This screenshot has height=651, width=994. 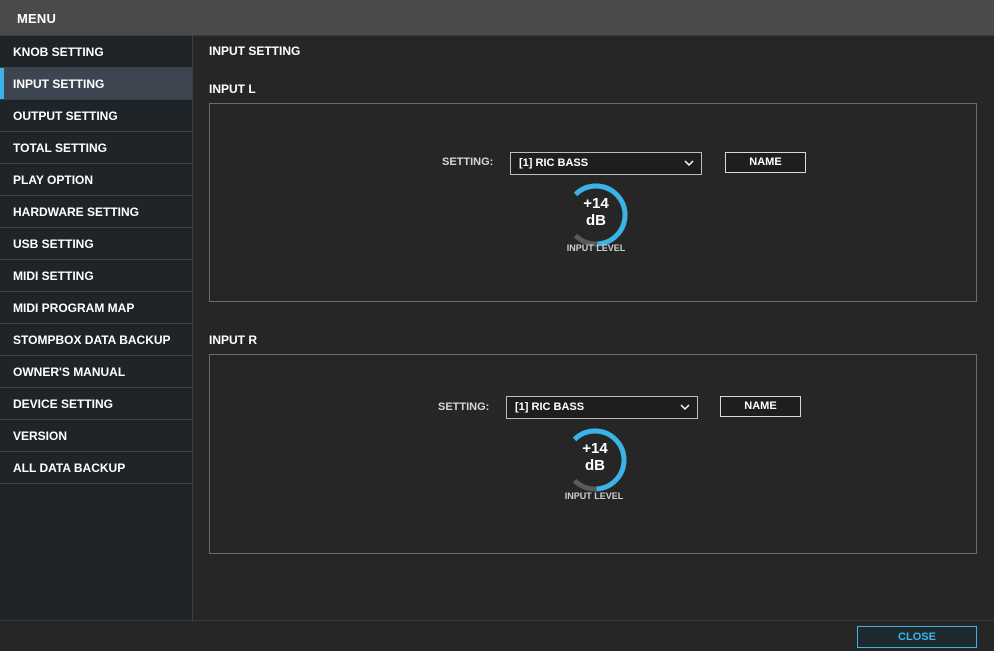 What do you see at coordinates (96, 468) in the screenshot?
I see `sidebar-item-all-data-backup: ALL DATA BACKUP` at bounding box center [96, 468].